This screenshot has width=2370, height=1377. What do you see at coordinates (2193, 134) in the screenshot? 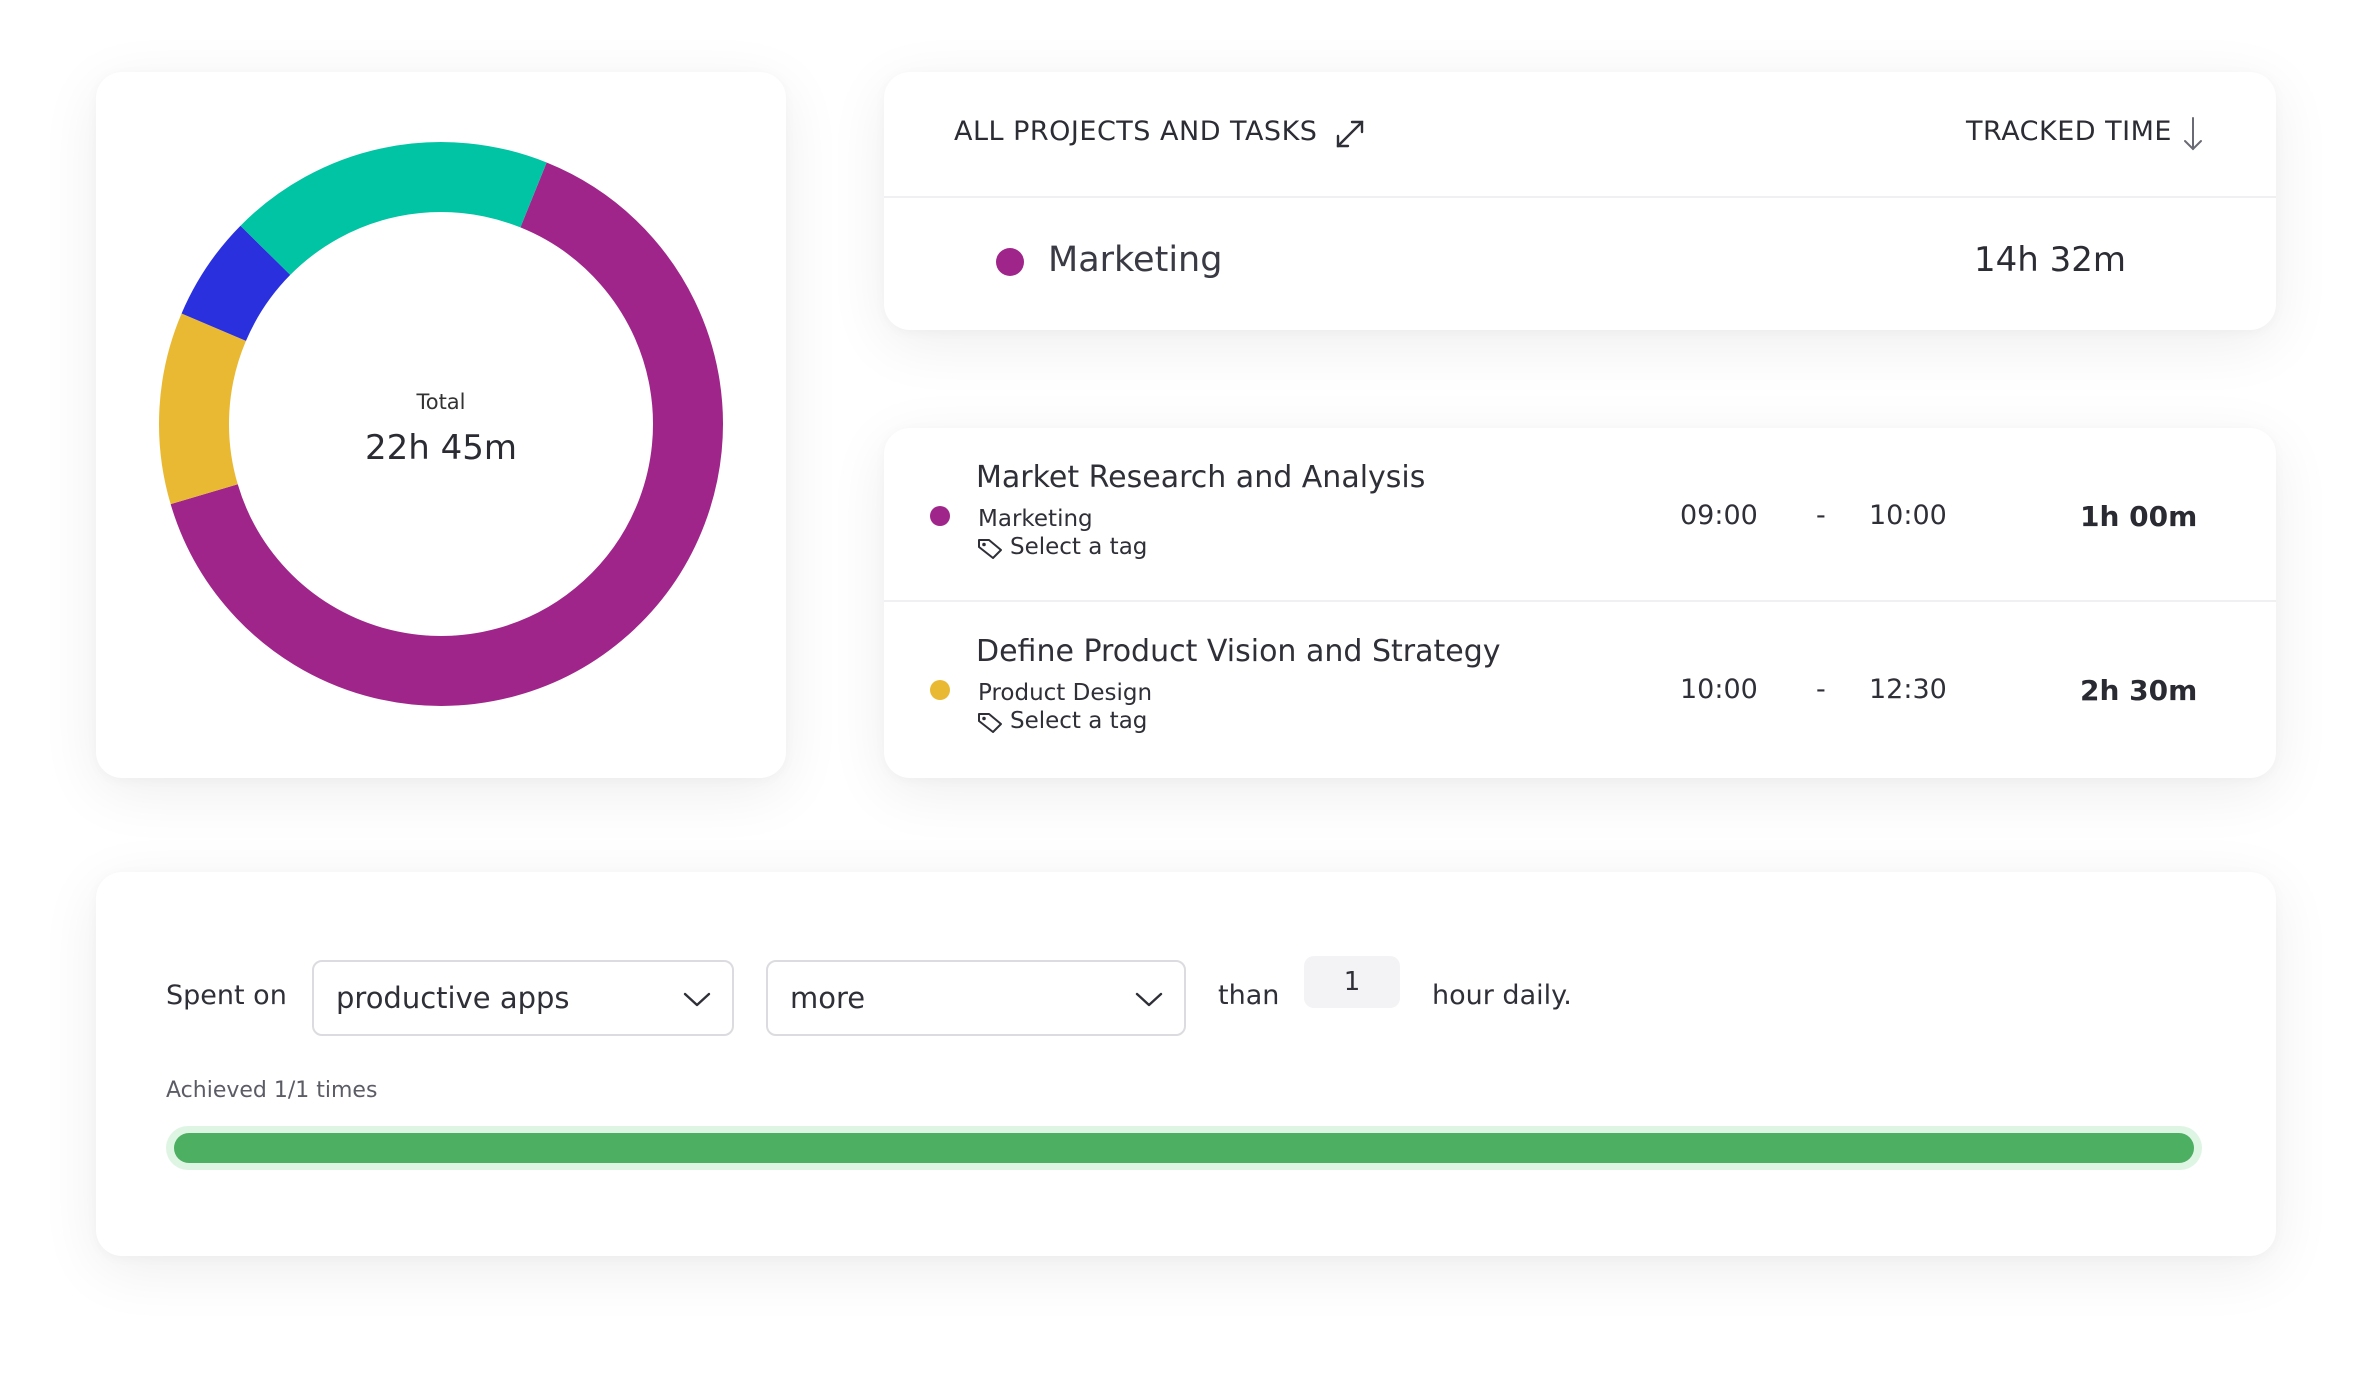
I see `arrow-down-icon` at bounding box center [2193, 134].